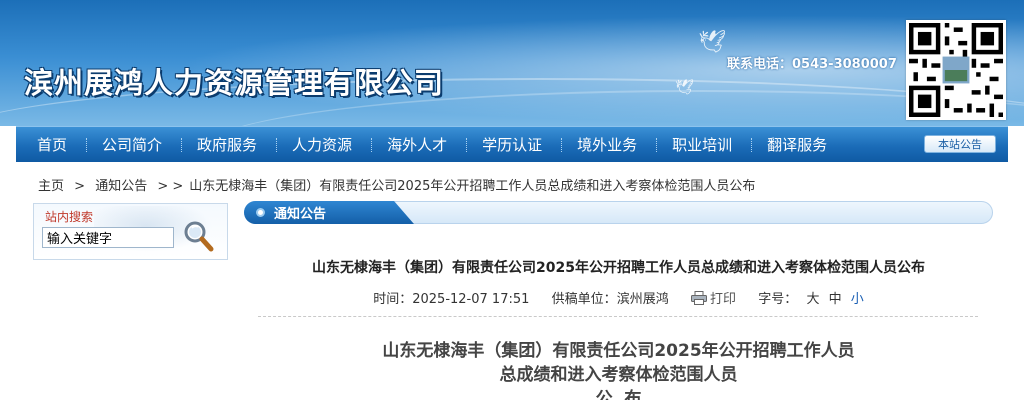  What do you see at coordinates (722, 299) in the screenshot?
I see `print-label: 打印` at bounding box center [722, 299].